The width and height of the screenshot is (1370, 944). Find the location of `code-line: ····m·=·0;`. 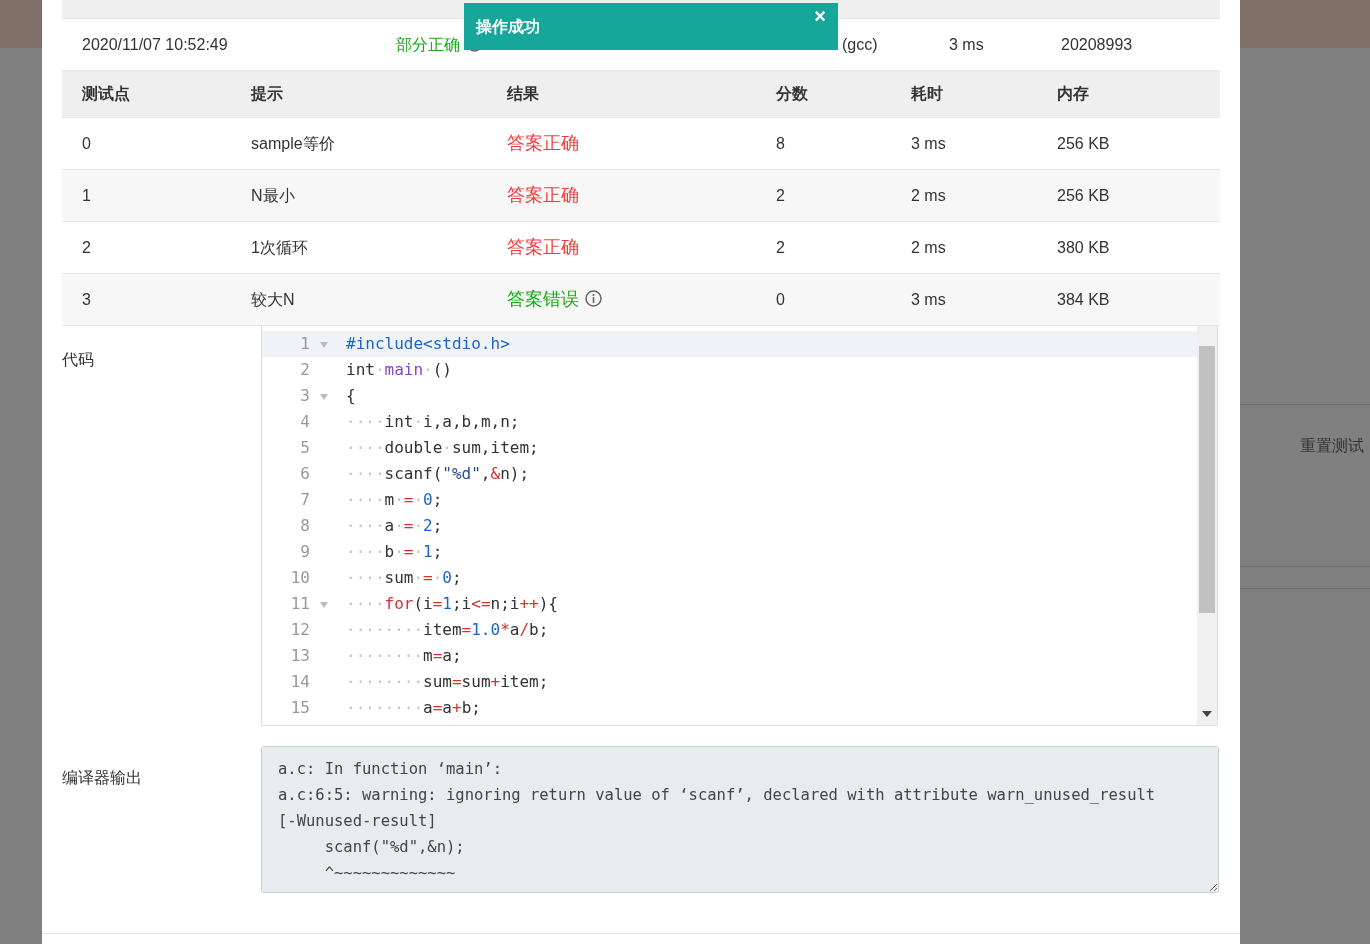

code-line: ····m·=·0; is located at coordinates (395, 500).